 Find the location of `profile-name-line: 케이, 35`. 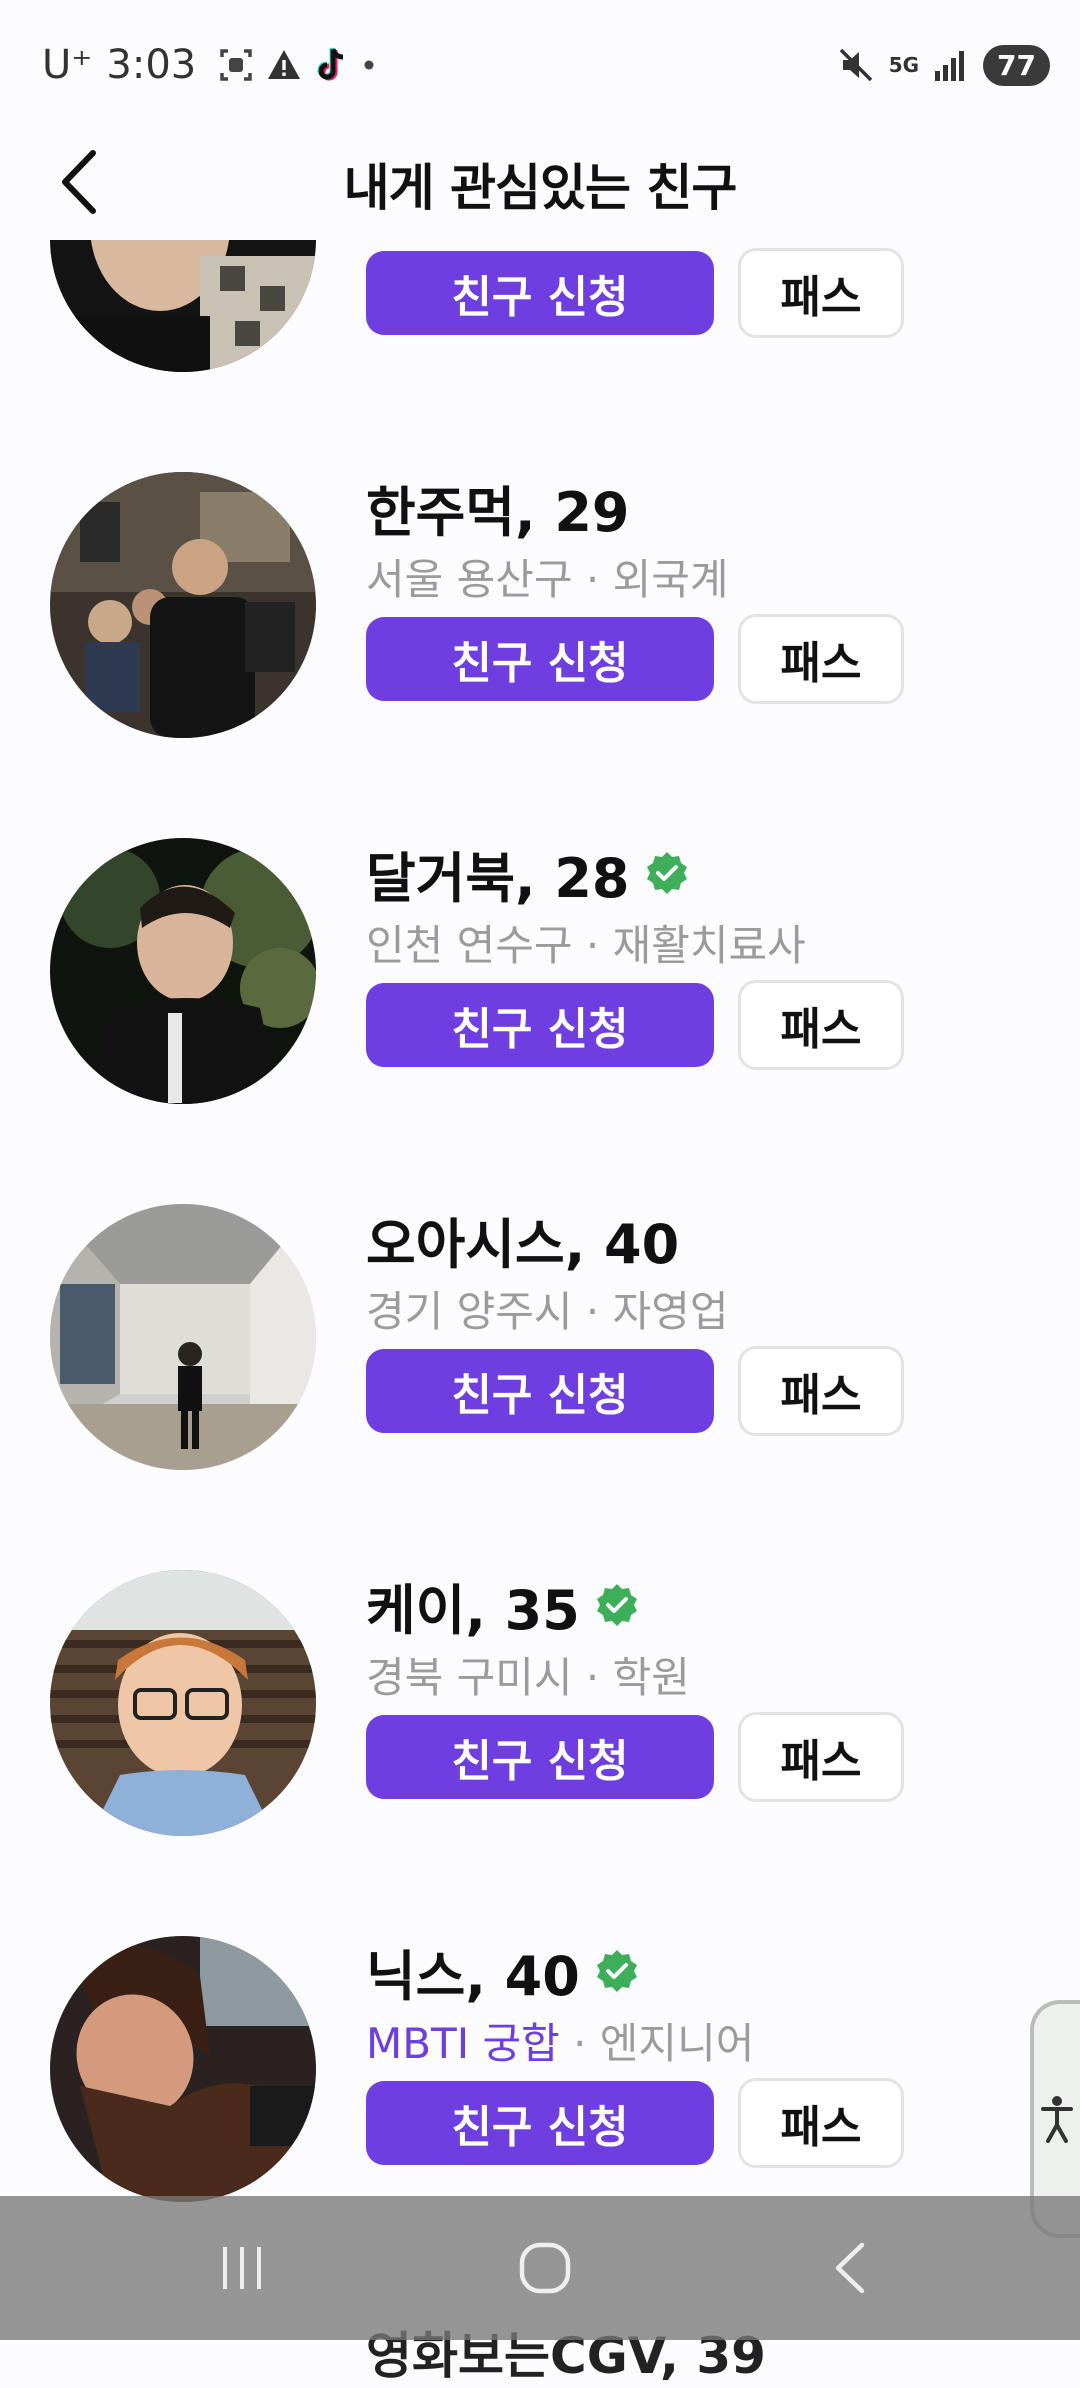

profile-name-line: 케이, 35 is located at coordinates (503, 1606).